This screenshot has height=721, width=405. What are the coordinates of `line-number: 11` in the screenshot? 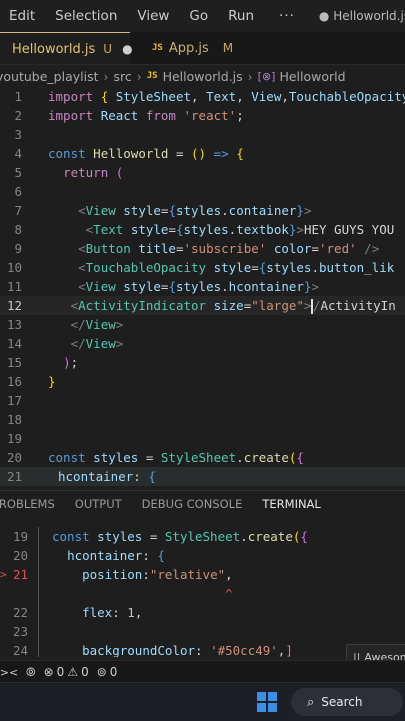 It's located at (14, 286).